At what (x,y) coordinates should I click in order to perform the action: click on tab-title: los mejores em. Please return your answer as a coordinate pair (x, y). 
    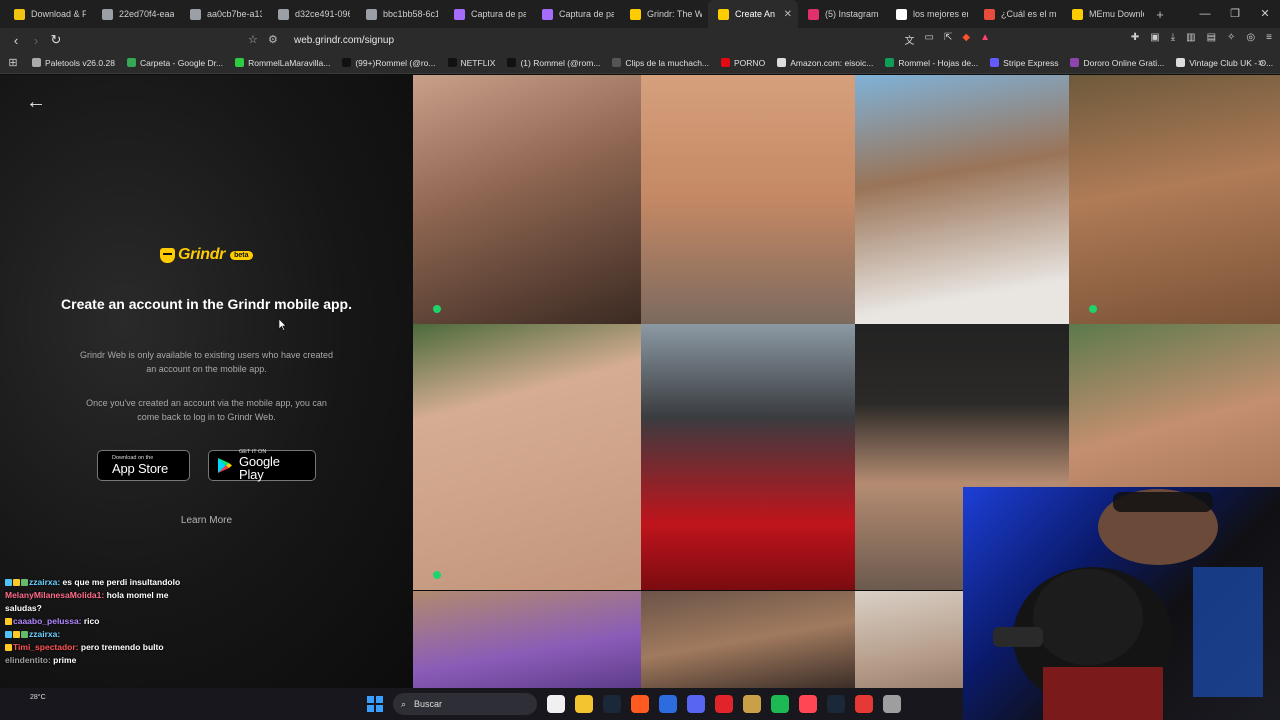
    Looking at the image, I should click on (940, 14).